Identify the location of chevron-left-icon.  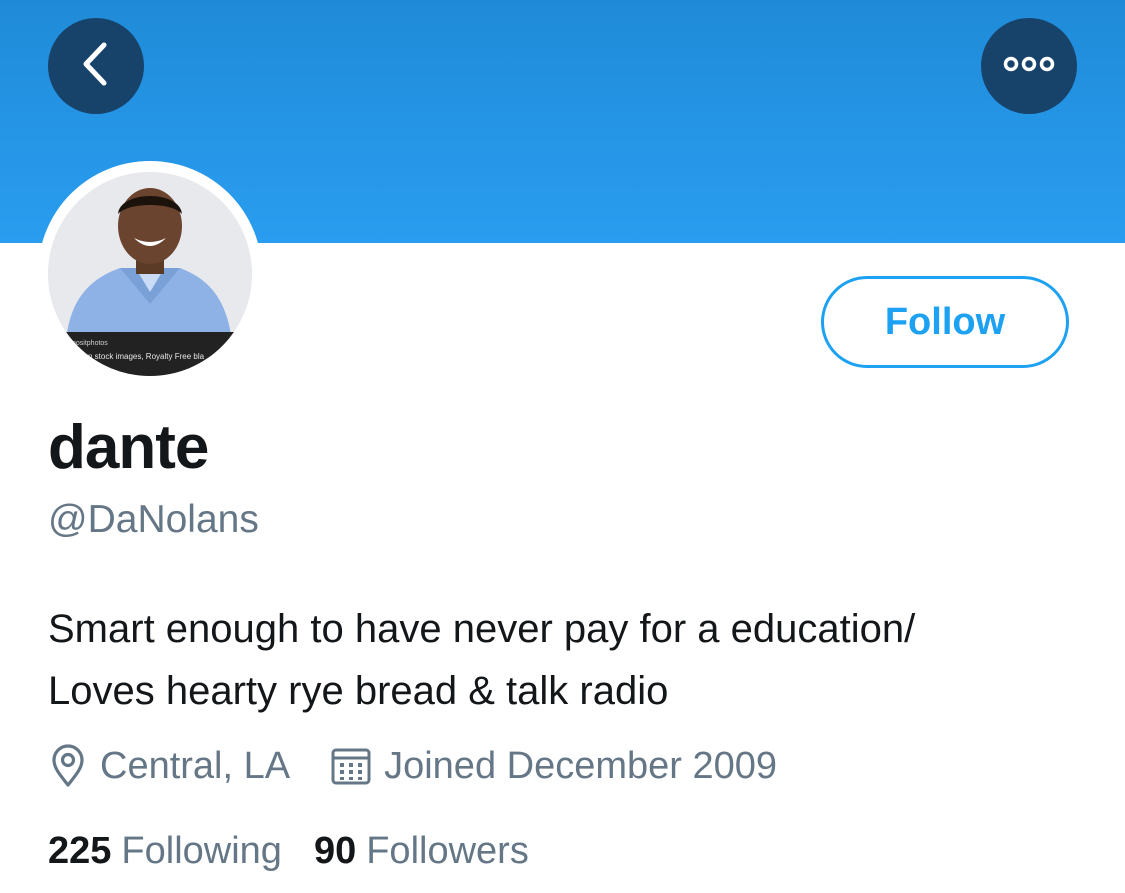
(96, 66).